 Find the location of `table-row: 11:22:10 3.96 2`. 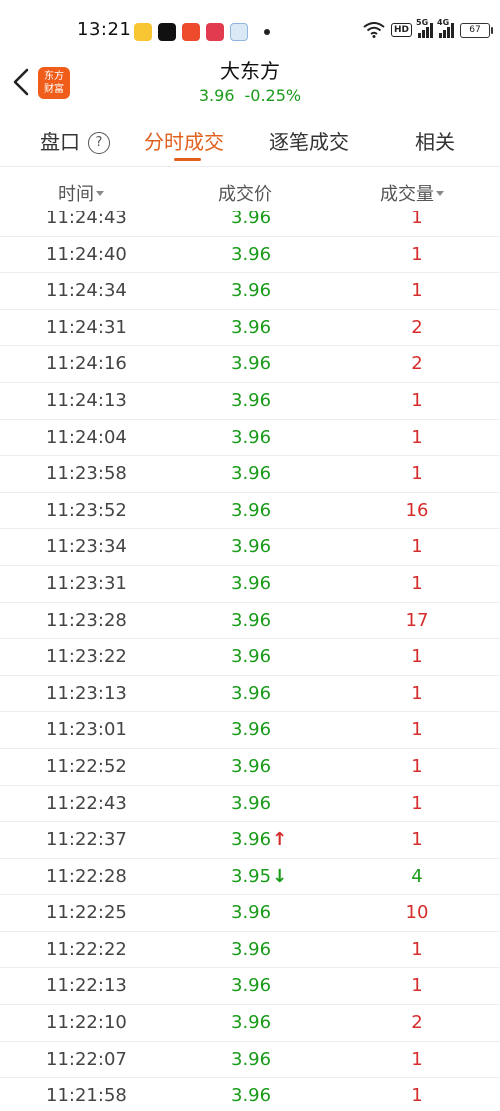

table-row: 11:22:10 3.96 2 is located at coordinates (250, 1023).